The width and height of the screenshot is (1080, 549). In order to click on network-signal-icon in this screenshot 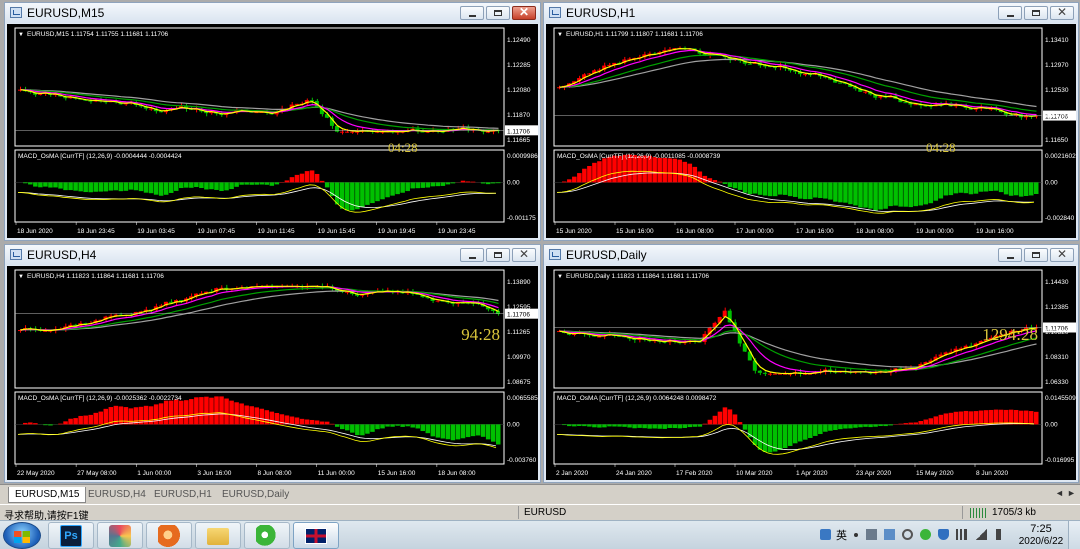, I will do `click(981, 534)`.